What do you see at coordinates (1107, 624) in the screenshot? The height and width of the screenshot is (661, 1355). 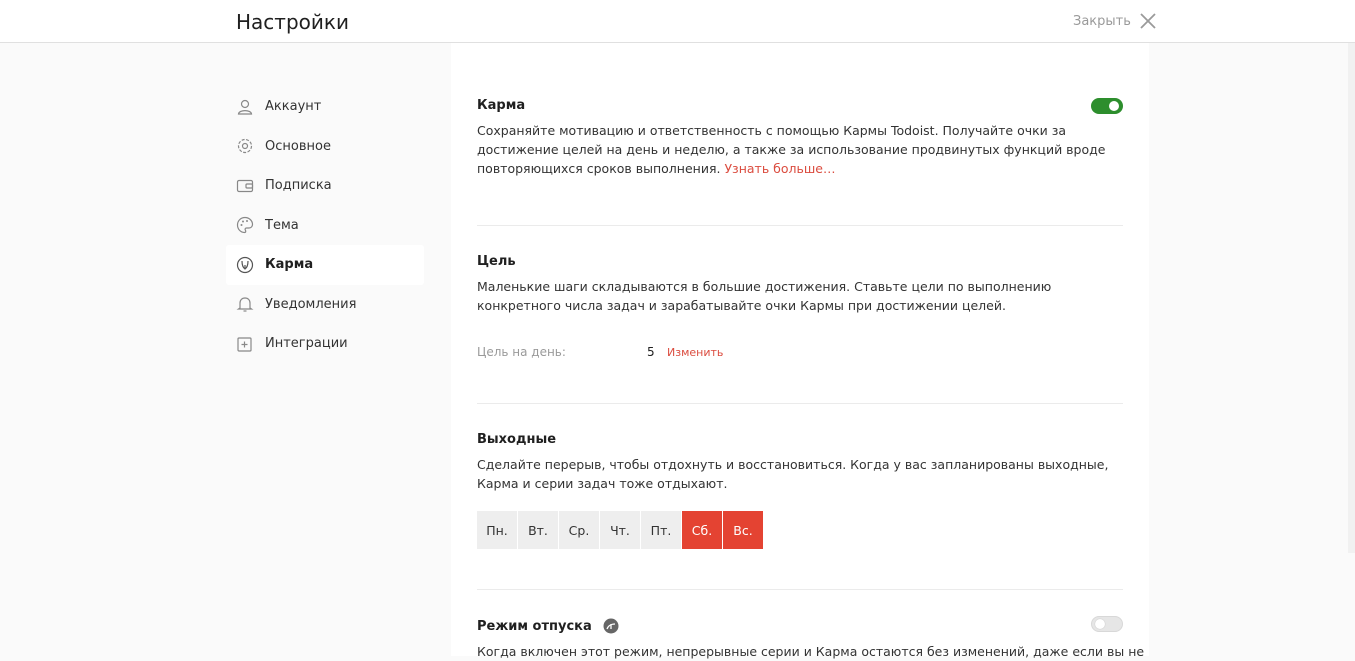 I see `vacation-toggle` at bounding box center [1107, 624].